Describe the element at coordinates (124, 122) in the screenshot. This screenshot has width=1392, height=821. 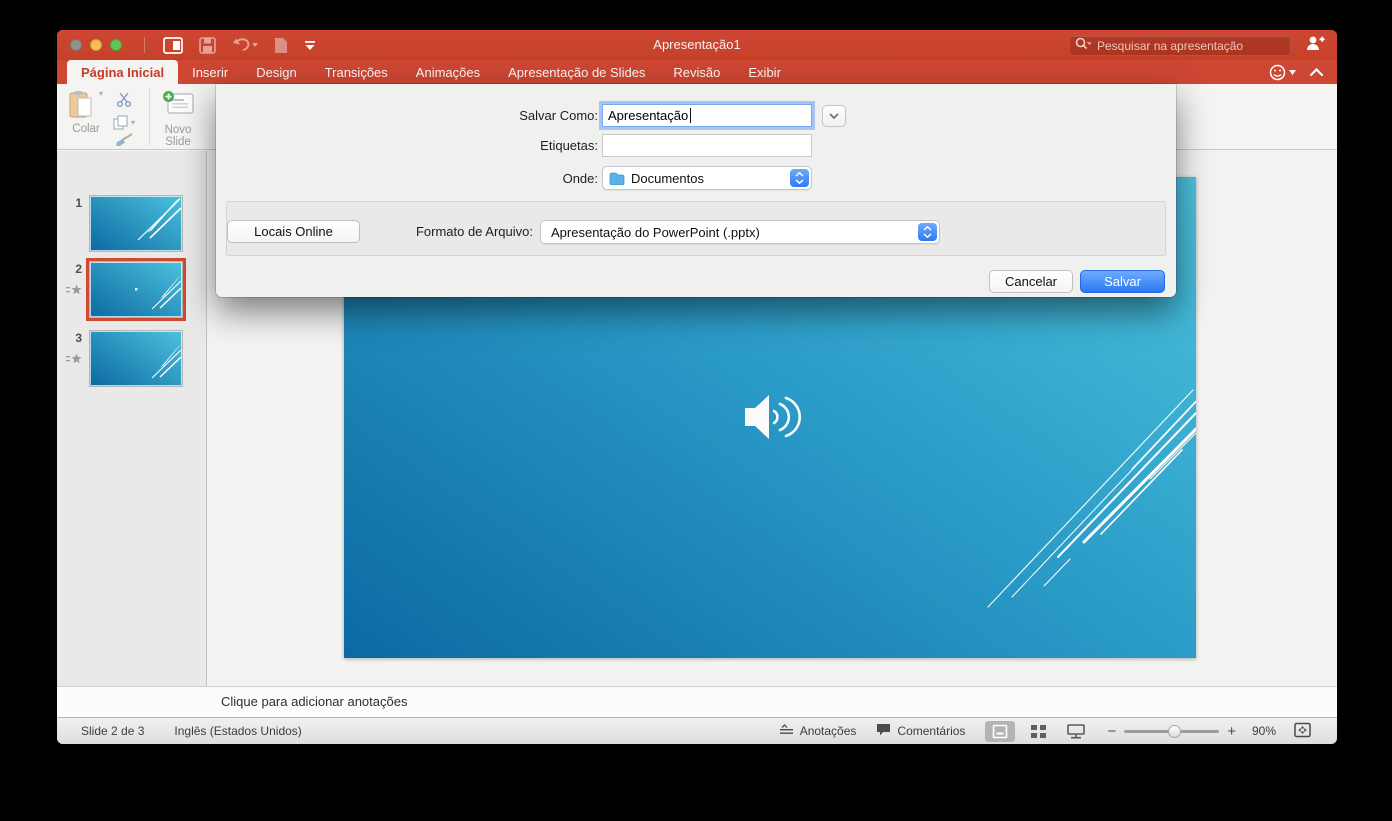
I see `copy-icon: ▾` at that location.